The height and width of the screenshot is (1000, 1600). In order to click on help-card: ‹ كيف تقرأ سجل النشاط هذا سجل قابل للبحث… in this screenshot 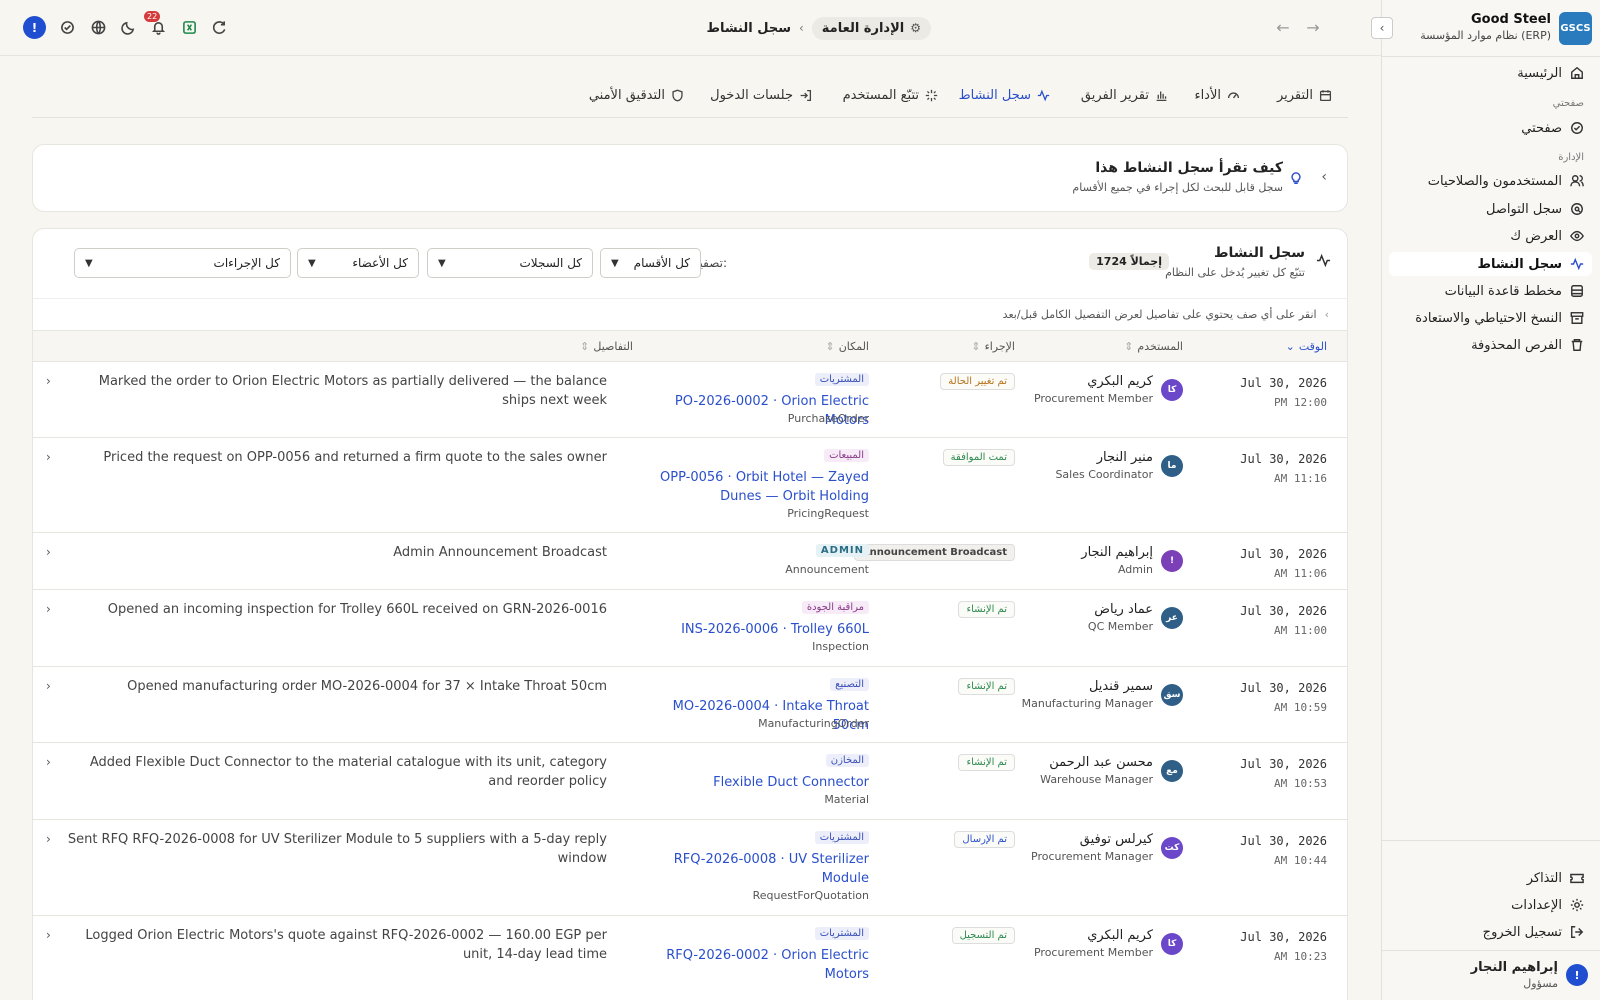, I will do `click(690, 178)`.